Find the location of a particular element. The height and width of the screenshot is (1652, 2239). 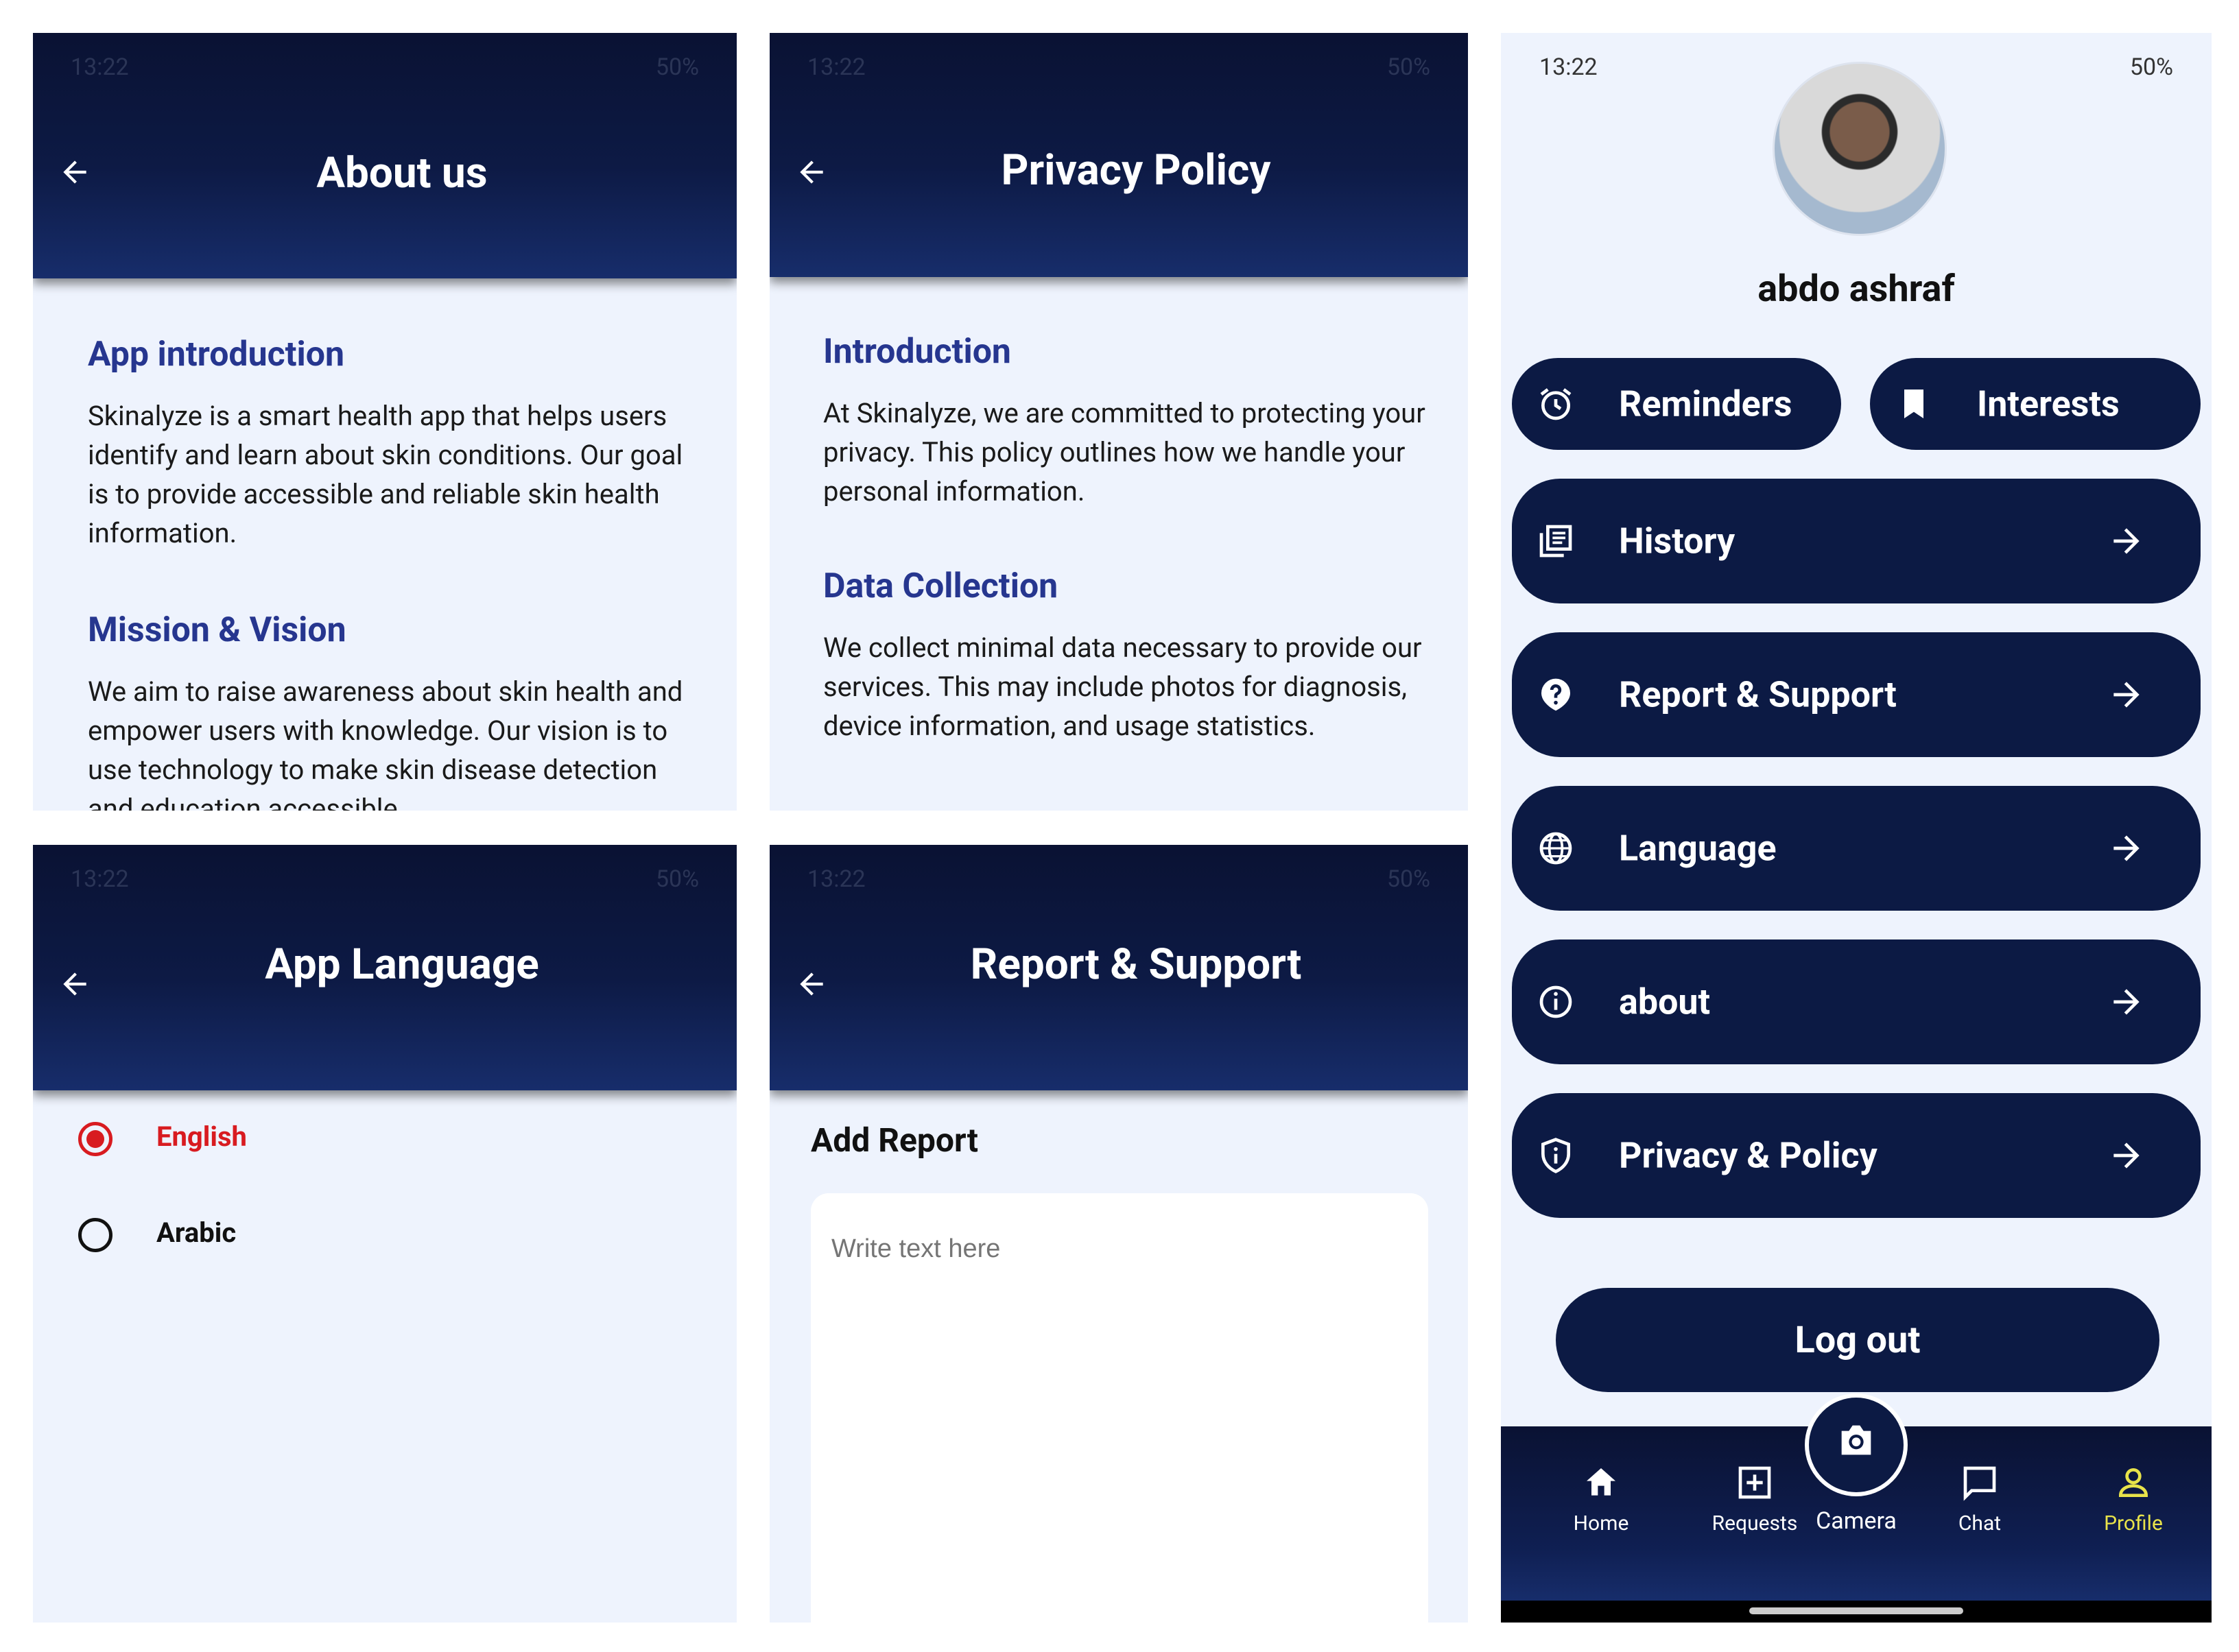

language-button: Language is located at coordinates (1856, 848).